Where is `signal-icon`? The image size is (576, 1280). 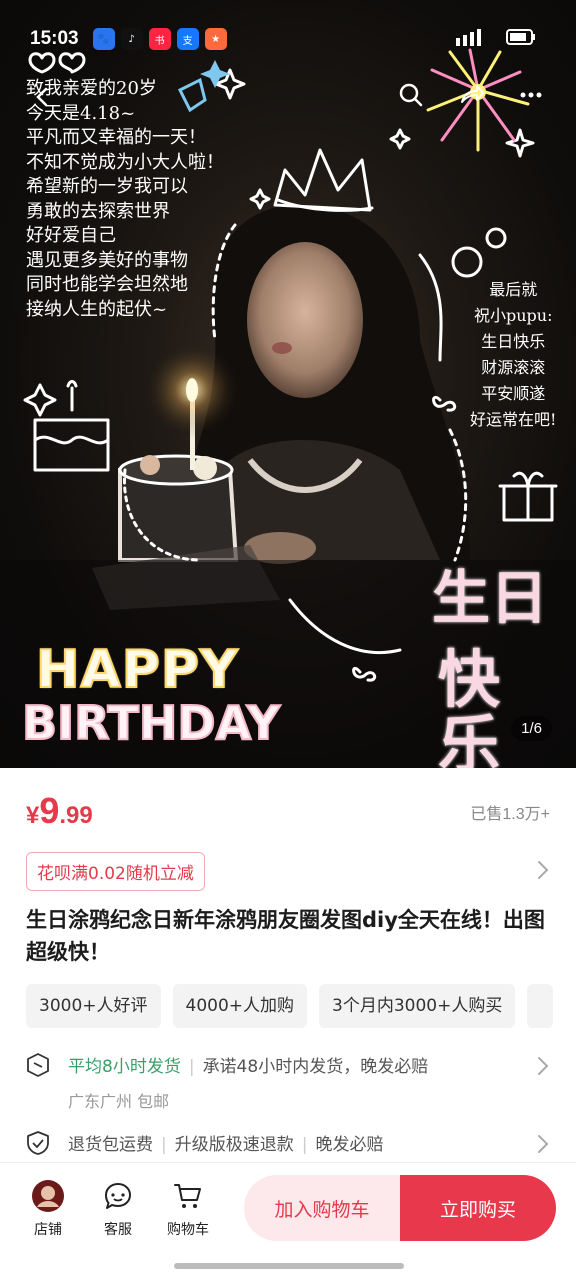
signal-icon is located at coordinates (476, 39).